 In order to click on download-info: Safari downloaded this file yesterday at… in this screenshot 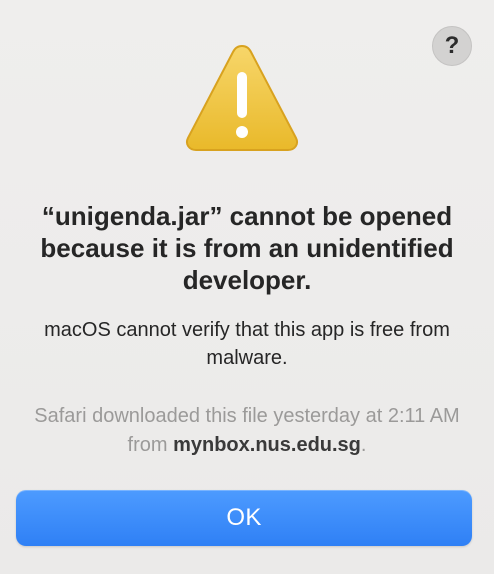, I will do `click(247, 431)`.